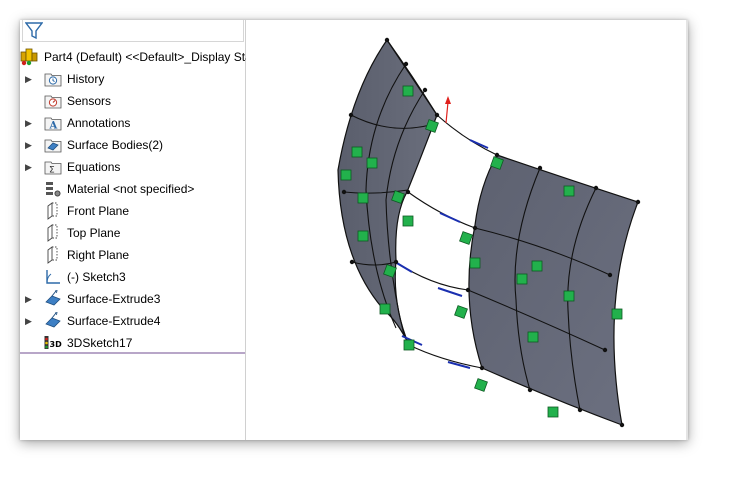  What do you see at coordinates (132, 123) in the screenshot?
I see `tree-item-annotations: ▶ A Annotations` at bounding box center [132, 123].